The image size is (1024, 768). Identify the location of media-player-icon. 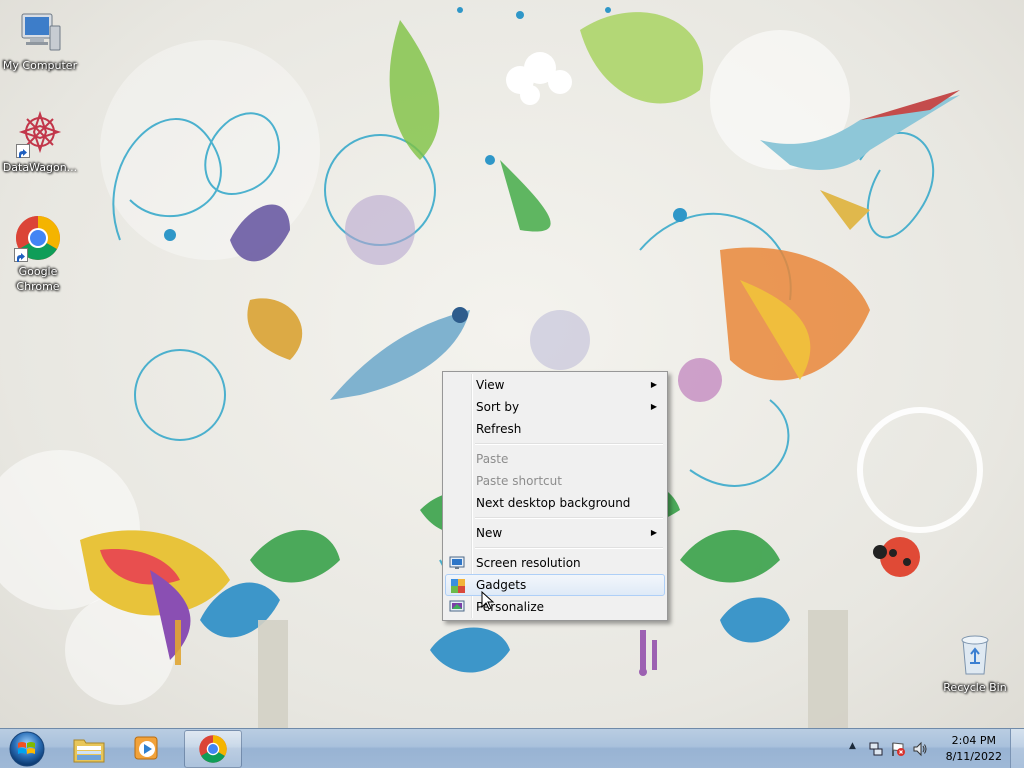
(147, 751).